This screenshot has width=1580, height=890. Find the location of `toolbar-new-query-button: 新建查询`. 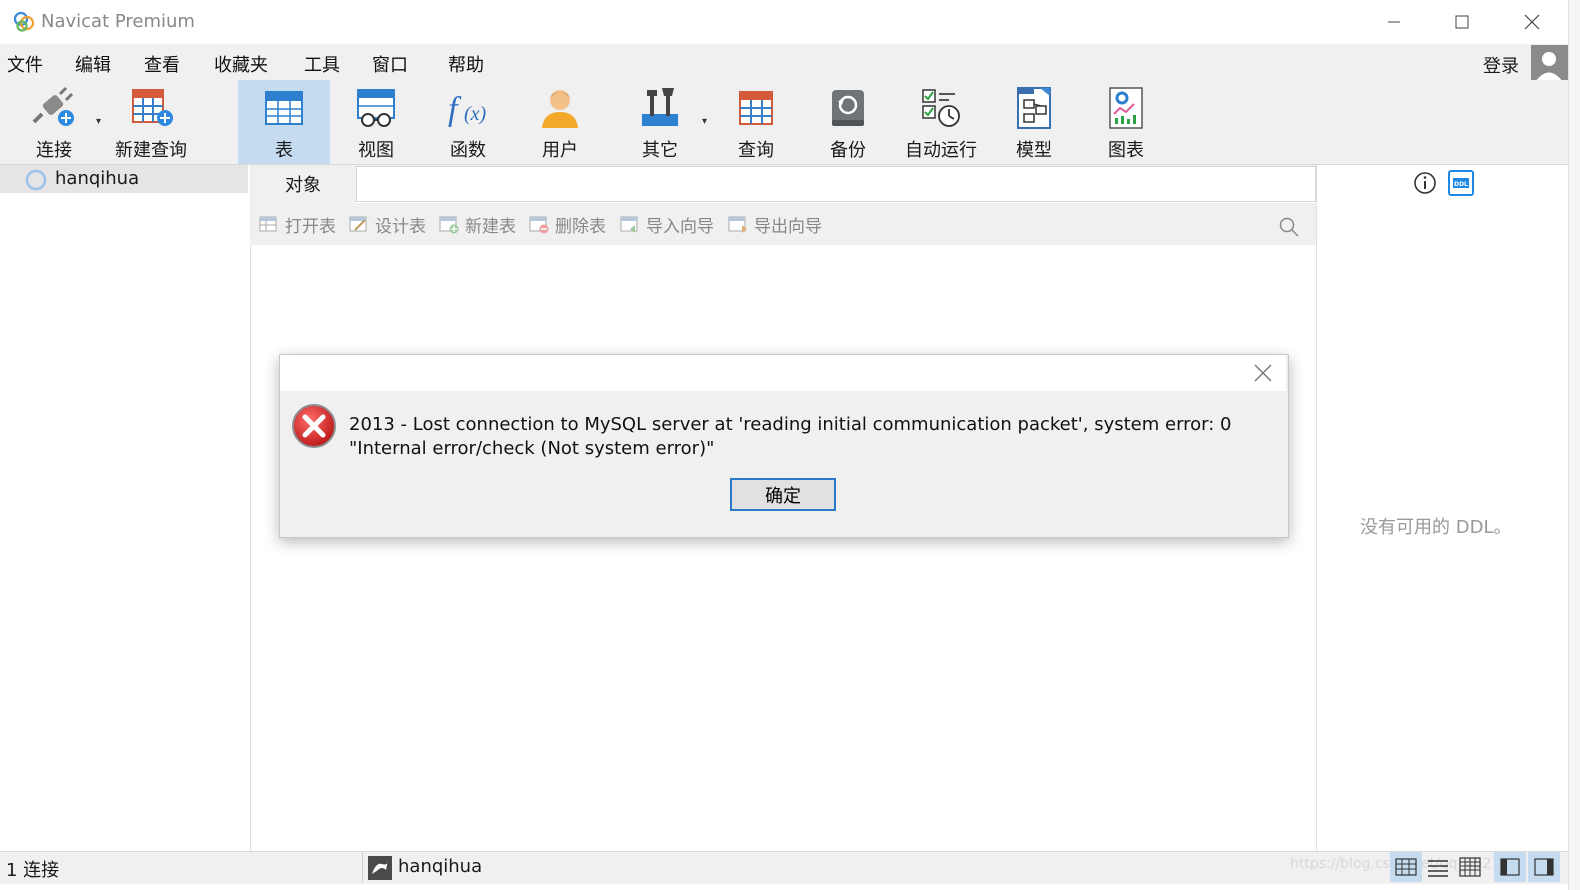

toolbar-new-query-button: 新建查询 is located at coordinates (151, 122).